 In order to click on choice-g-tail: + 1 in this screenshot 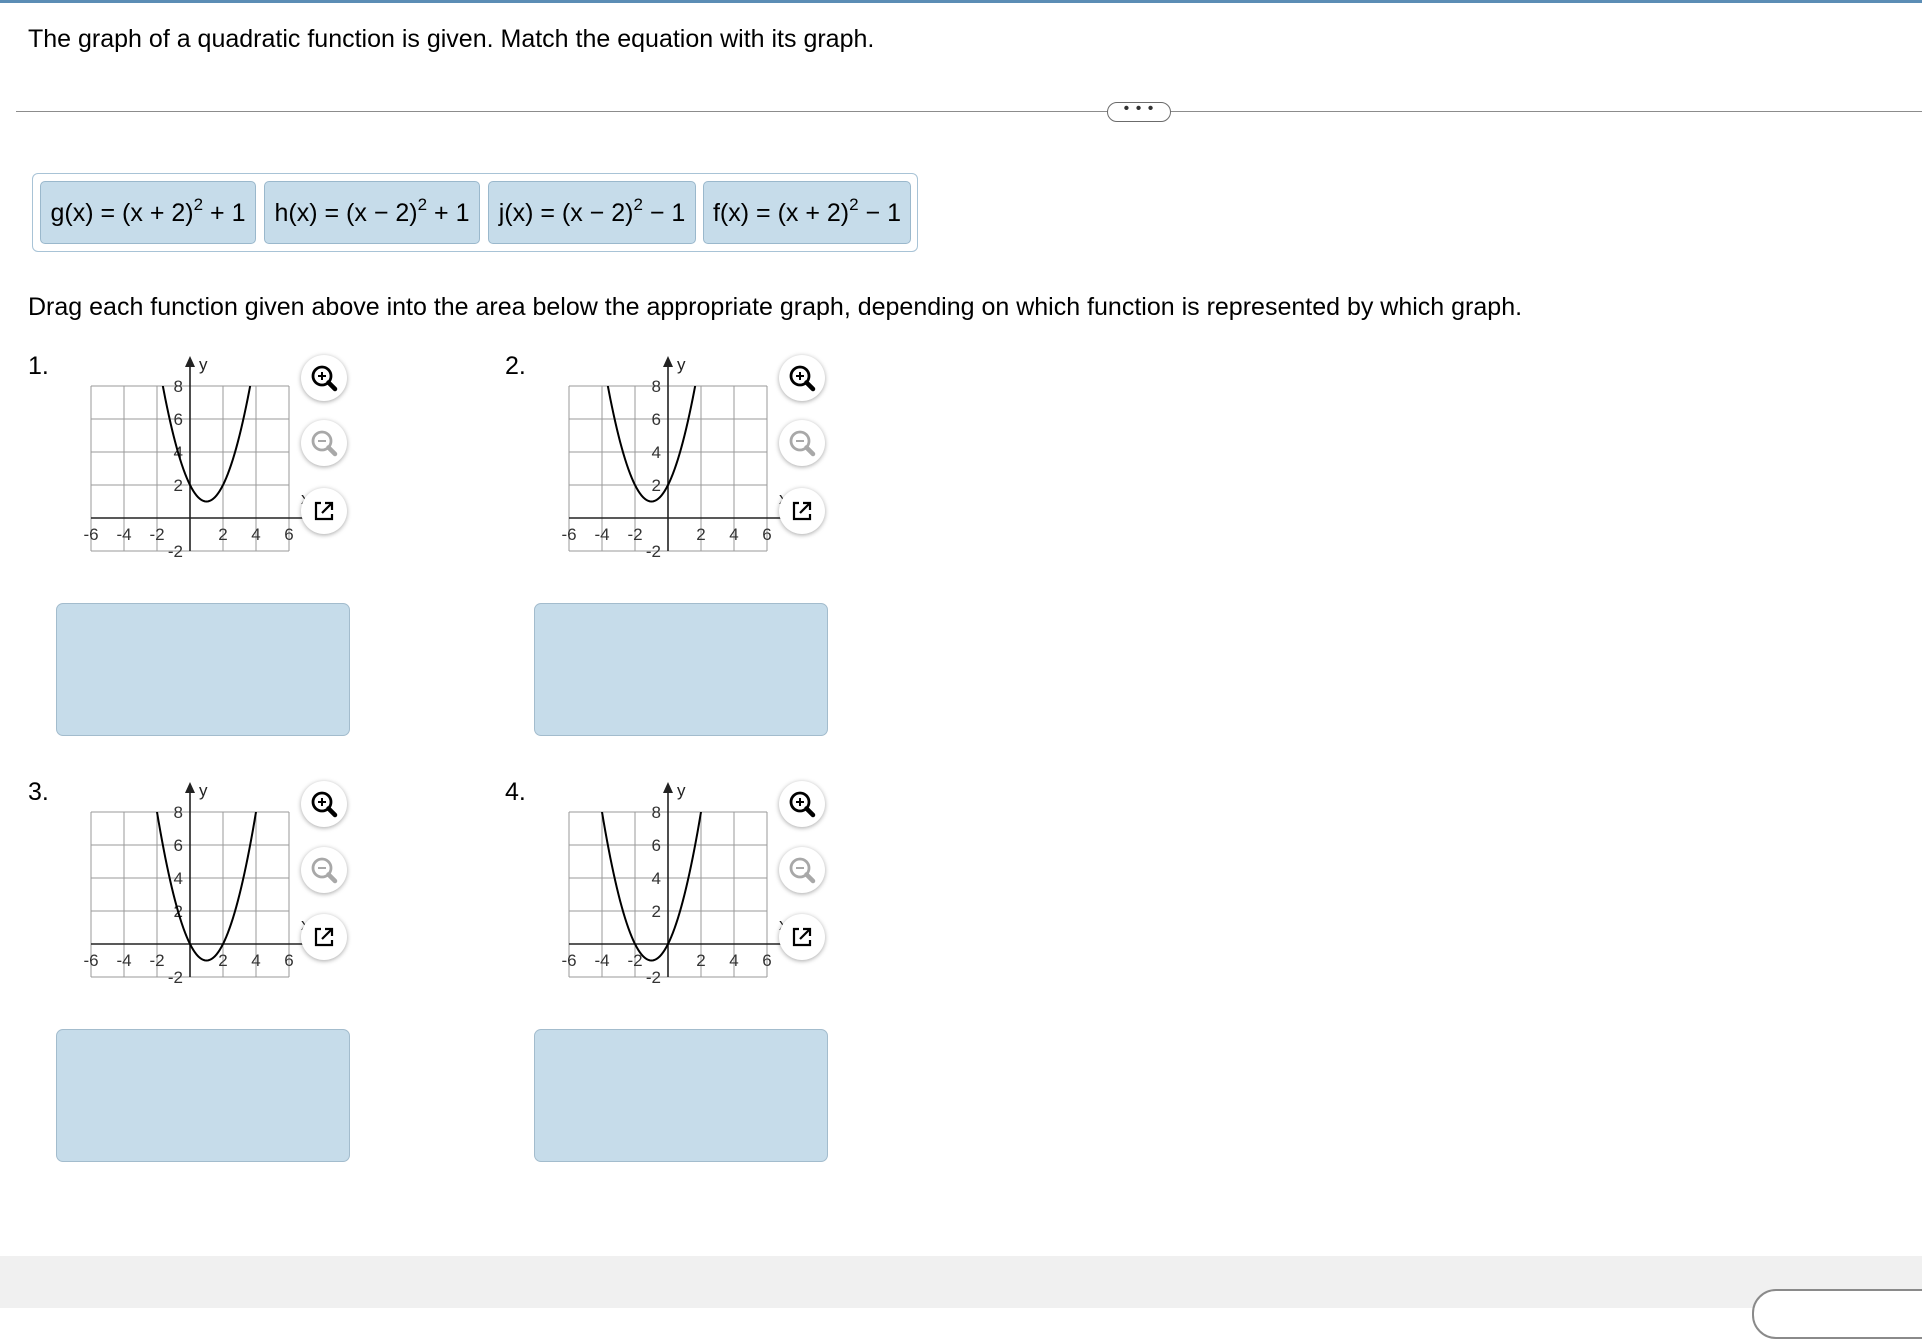, I will do `click(224, 213)`.